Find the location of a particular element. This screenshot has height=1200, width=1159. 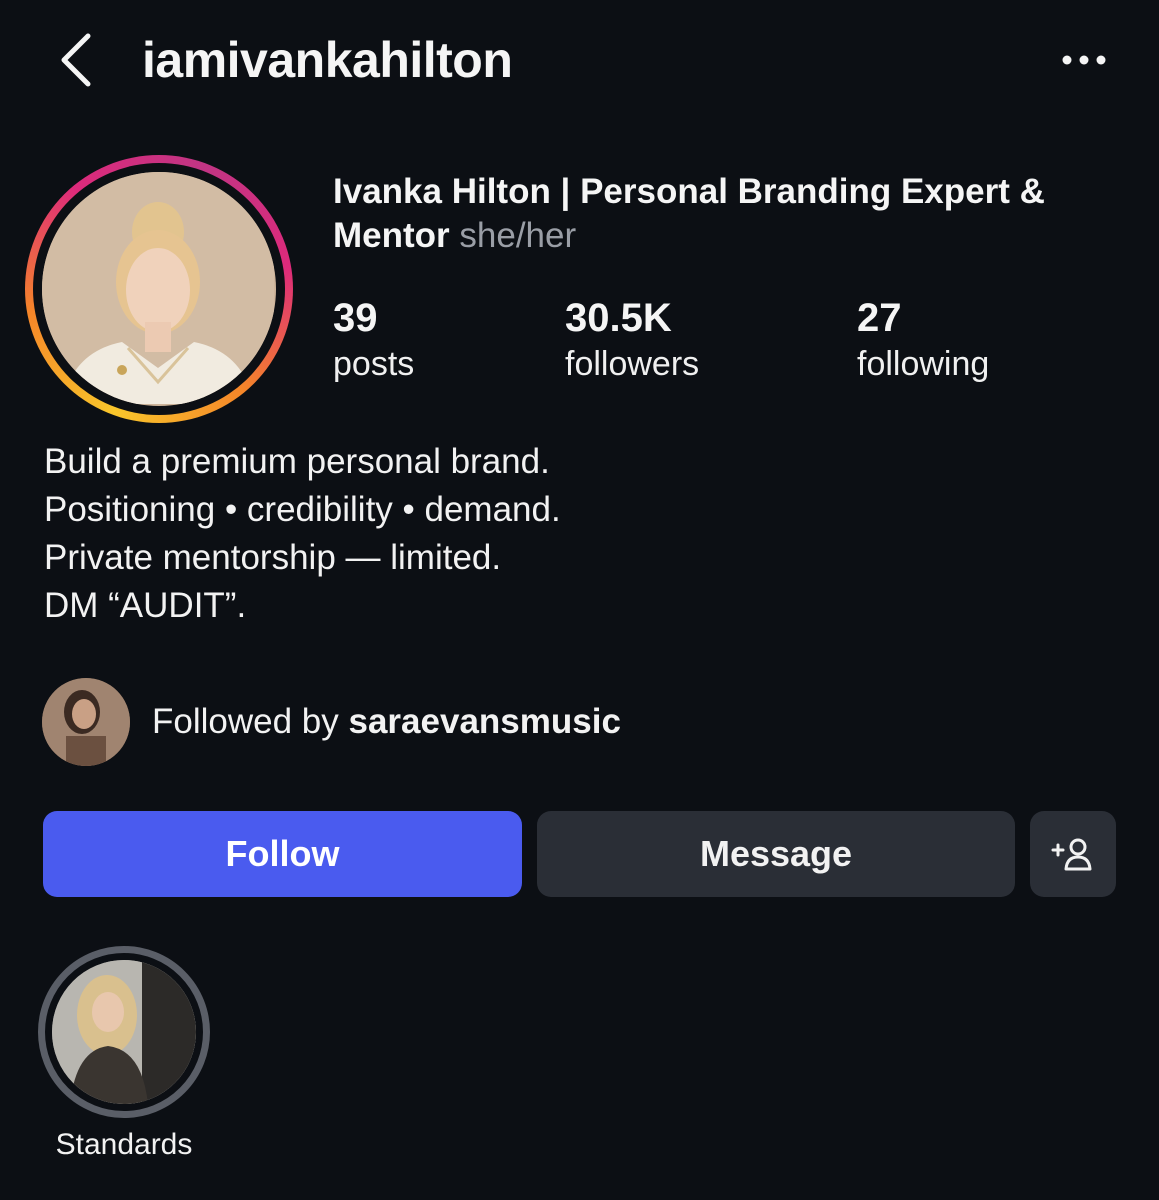

more-horizontal-icon is located at coordinates (1084, 60).